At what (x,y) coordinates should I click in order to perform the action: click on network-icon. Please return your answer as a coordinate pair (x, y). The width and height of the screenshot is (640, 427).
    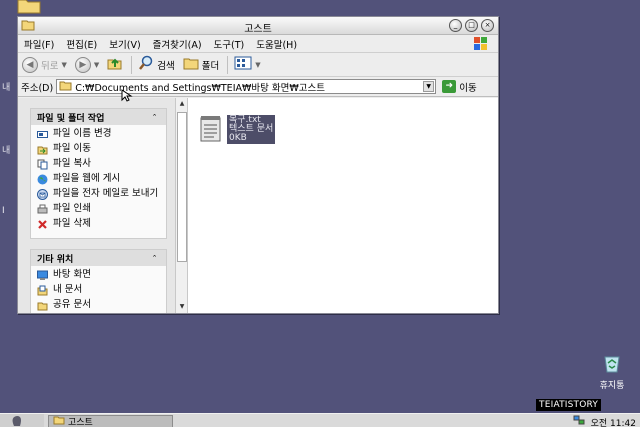
    Looking at the image, I should click on (579, 421).